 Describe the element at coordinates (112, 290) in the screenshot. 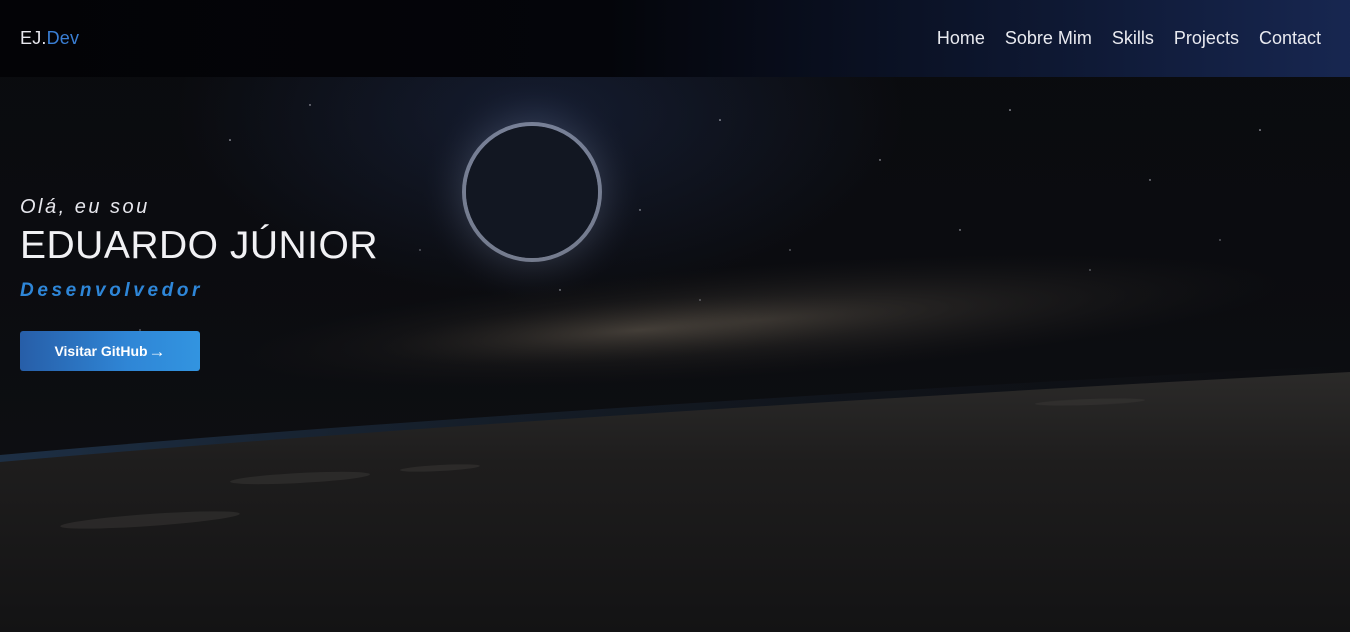

I see `hero-role: Desenvolvedor` at that location.